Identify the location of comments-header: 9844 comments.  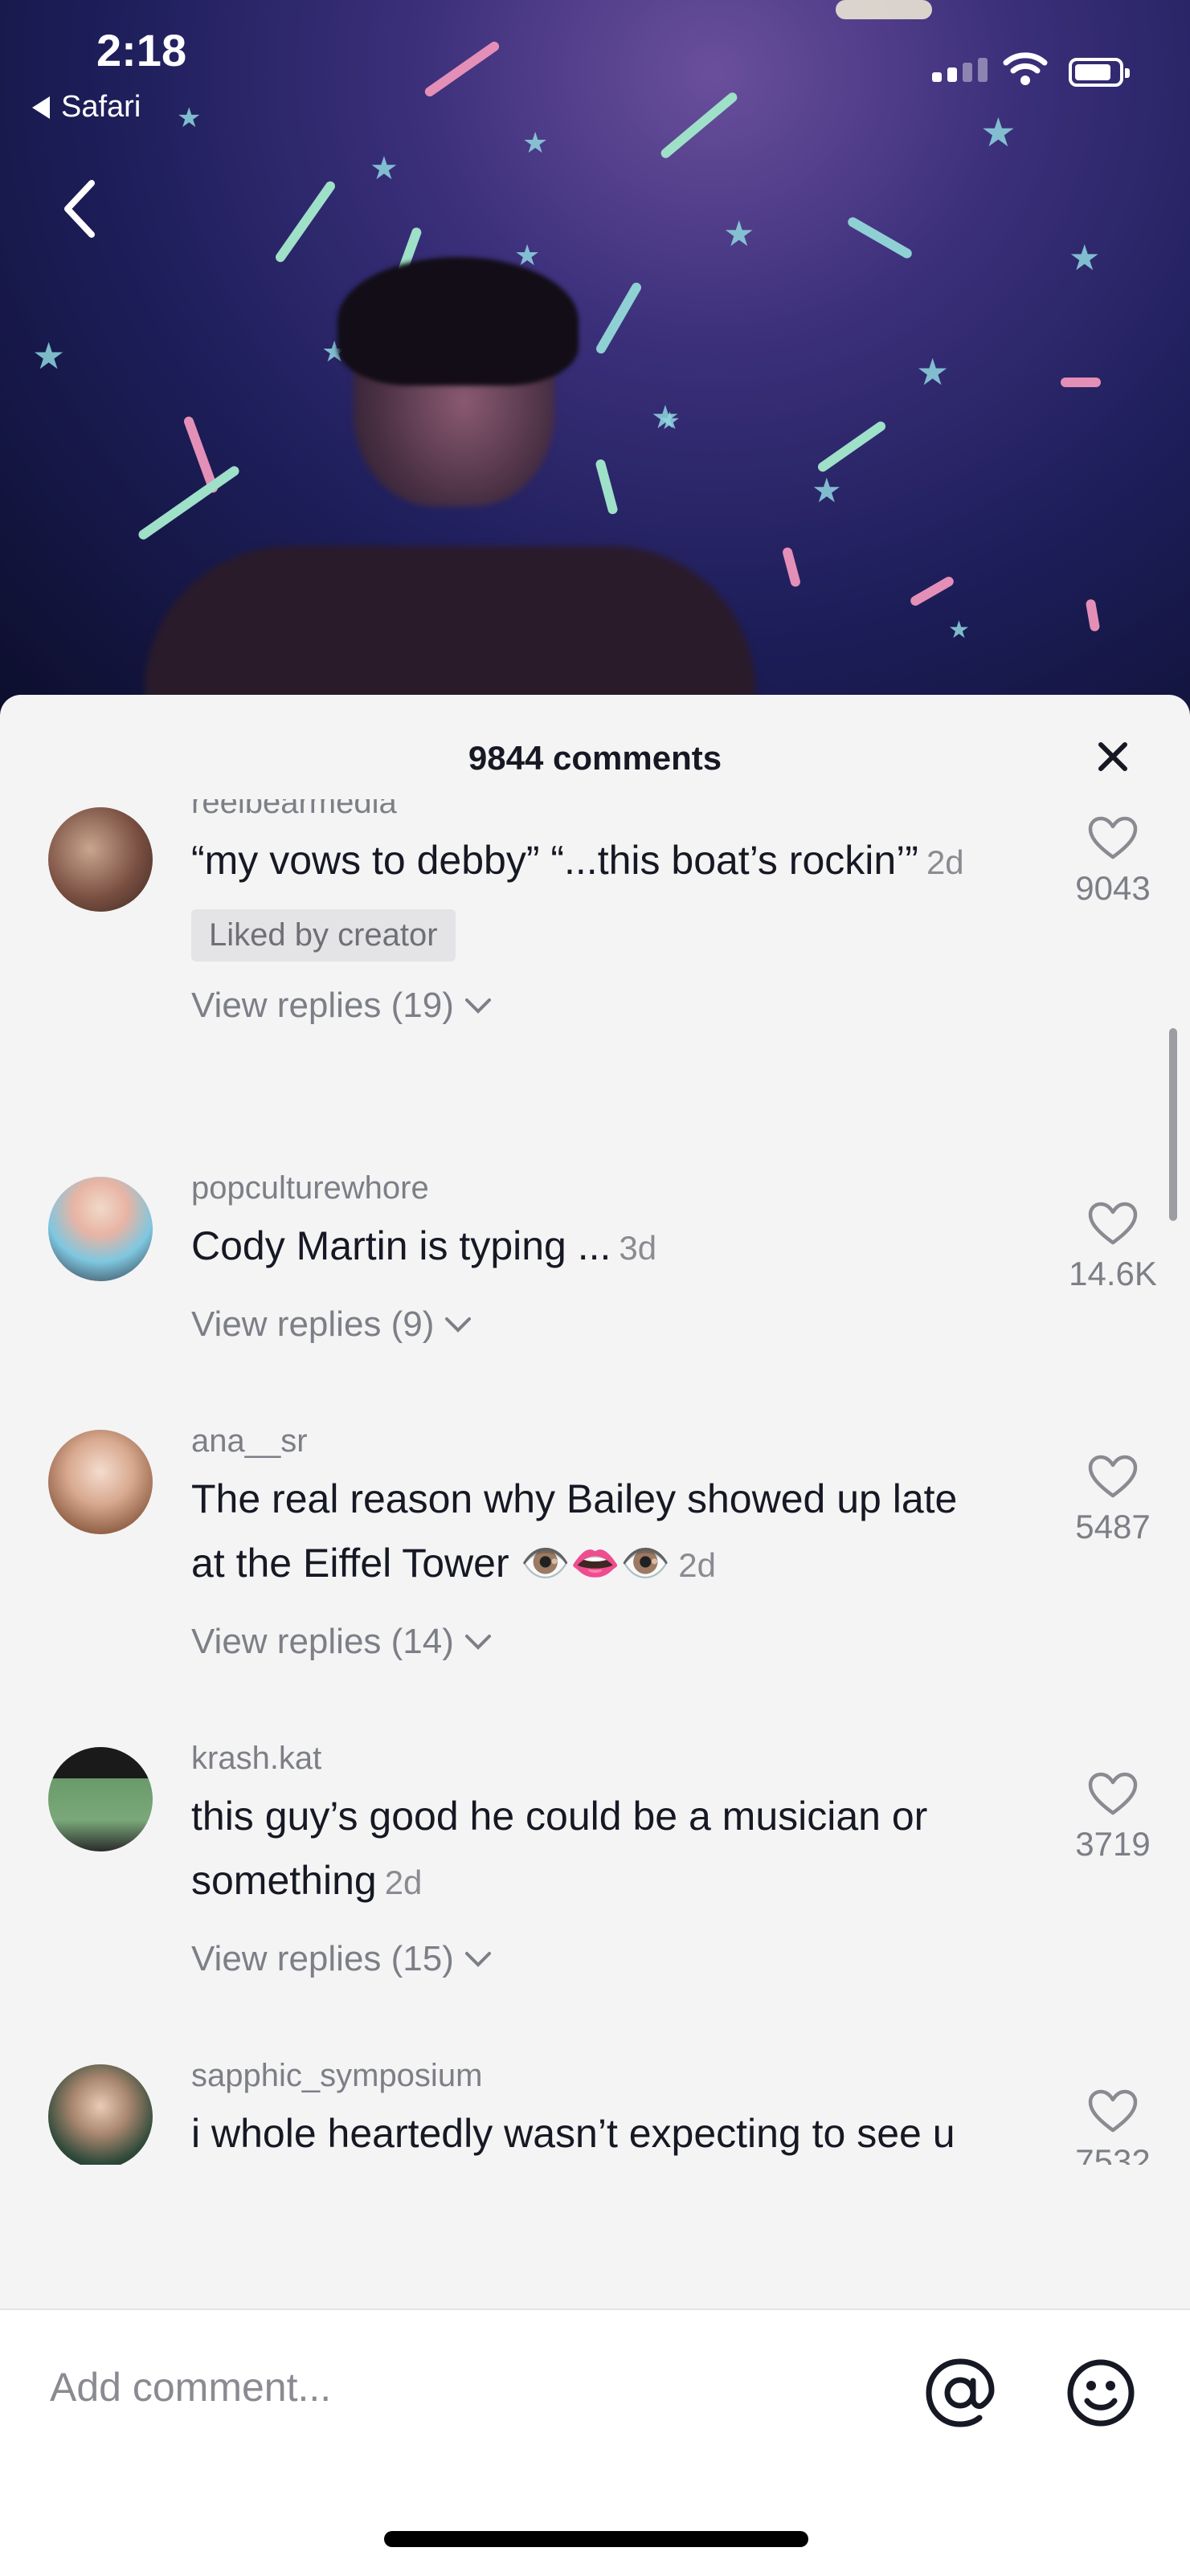
(595, 739).